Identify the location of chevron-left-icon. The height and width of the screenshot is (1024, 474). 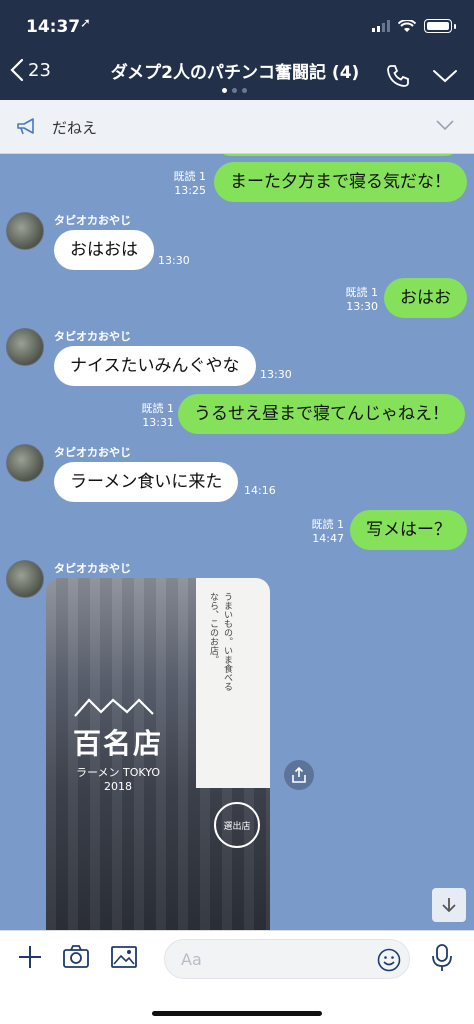
(17, 70).